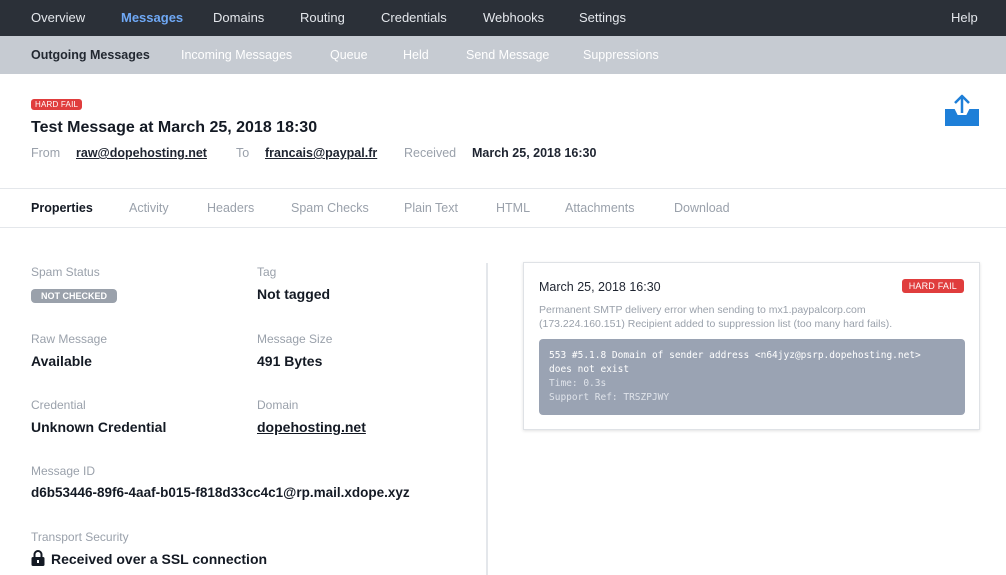 The image size is (1006, 575). What do you see at coordinates (602, 18) in the screenshot?
I see `nav-settings: Settings` at bounding box center [602, 18].